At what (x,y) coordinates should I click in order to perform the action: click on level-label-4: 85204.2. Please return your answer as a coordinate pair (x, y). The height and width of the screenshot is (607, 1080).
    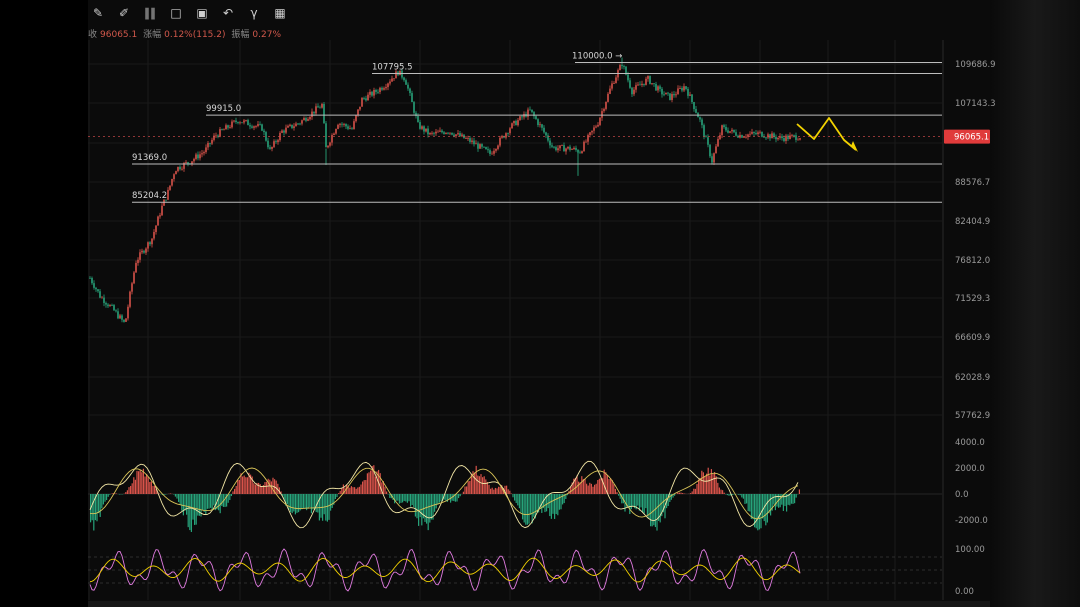
    Looking at the image, I should click on (149, 196).